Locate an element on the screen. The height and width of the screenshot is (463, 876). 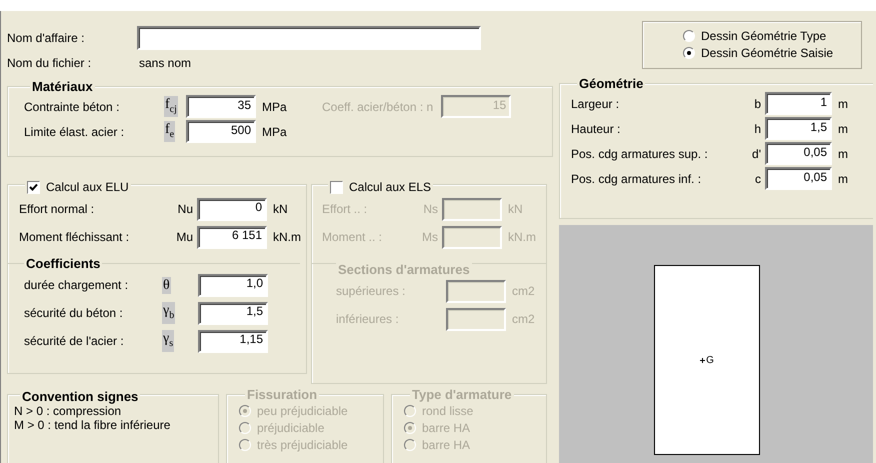
radio-label: Dessin Géométrie Type is located at coordinates (763, 35).